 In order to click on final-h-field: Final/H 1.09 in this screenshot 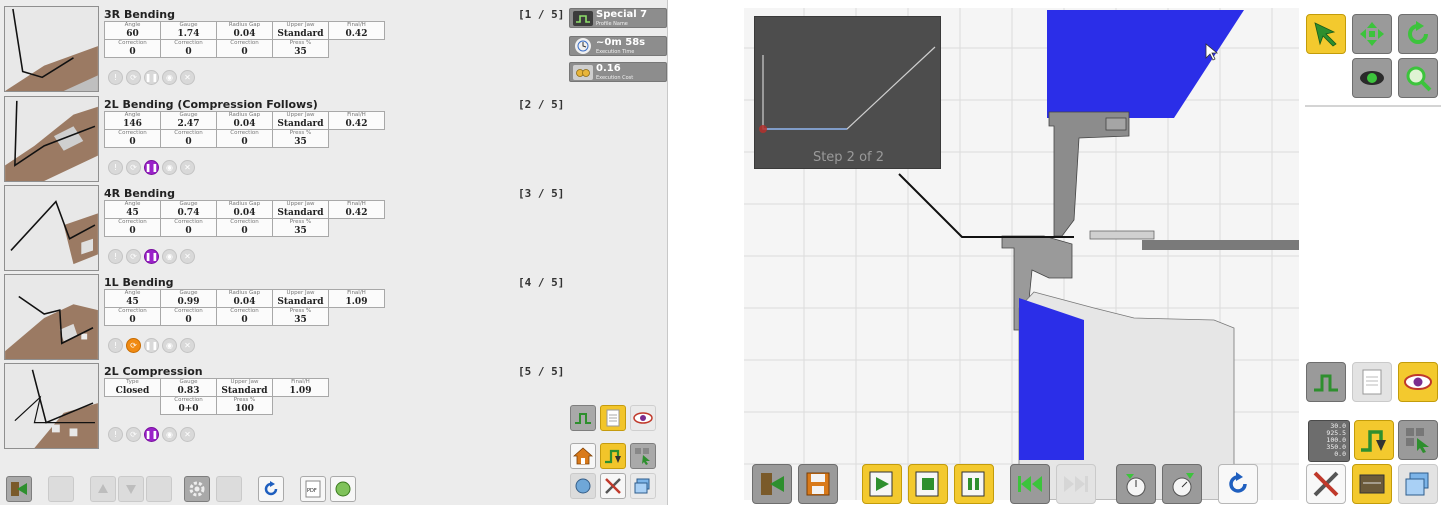, I will do `click(356, 298)`.